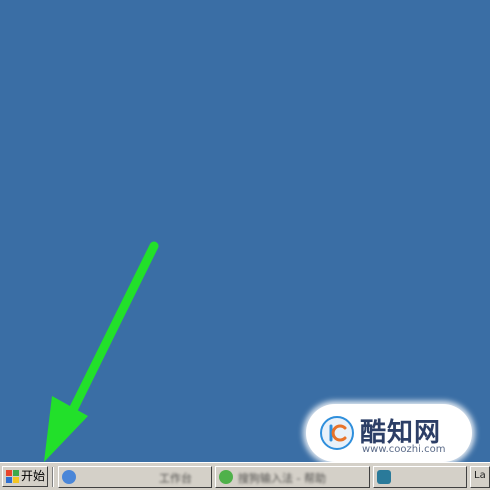 Image resolution: width=490 pixels, height=490 pixels. Describe the element at coordinates (337, 433) in the screenshot. I see `watermark-logo-icon` at that location.